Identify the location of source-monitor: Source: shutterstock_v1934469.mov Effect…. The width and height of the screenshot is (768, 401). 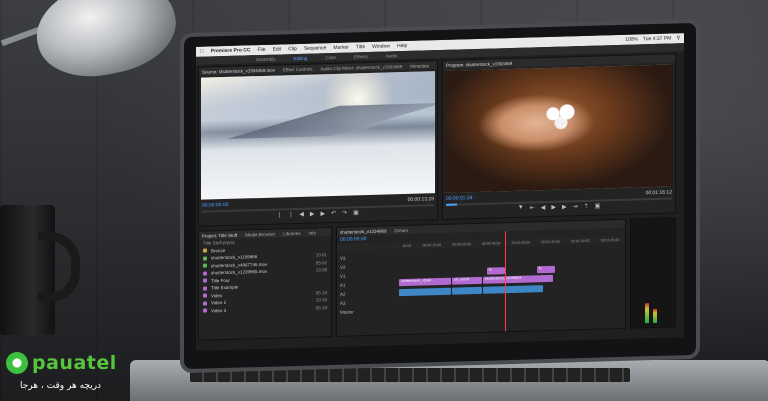
(318, 143).